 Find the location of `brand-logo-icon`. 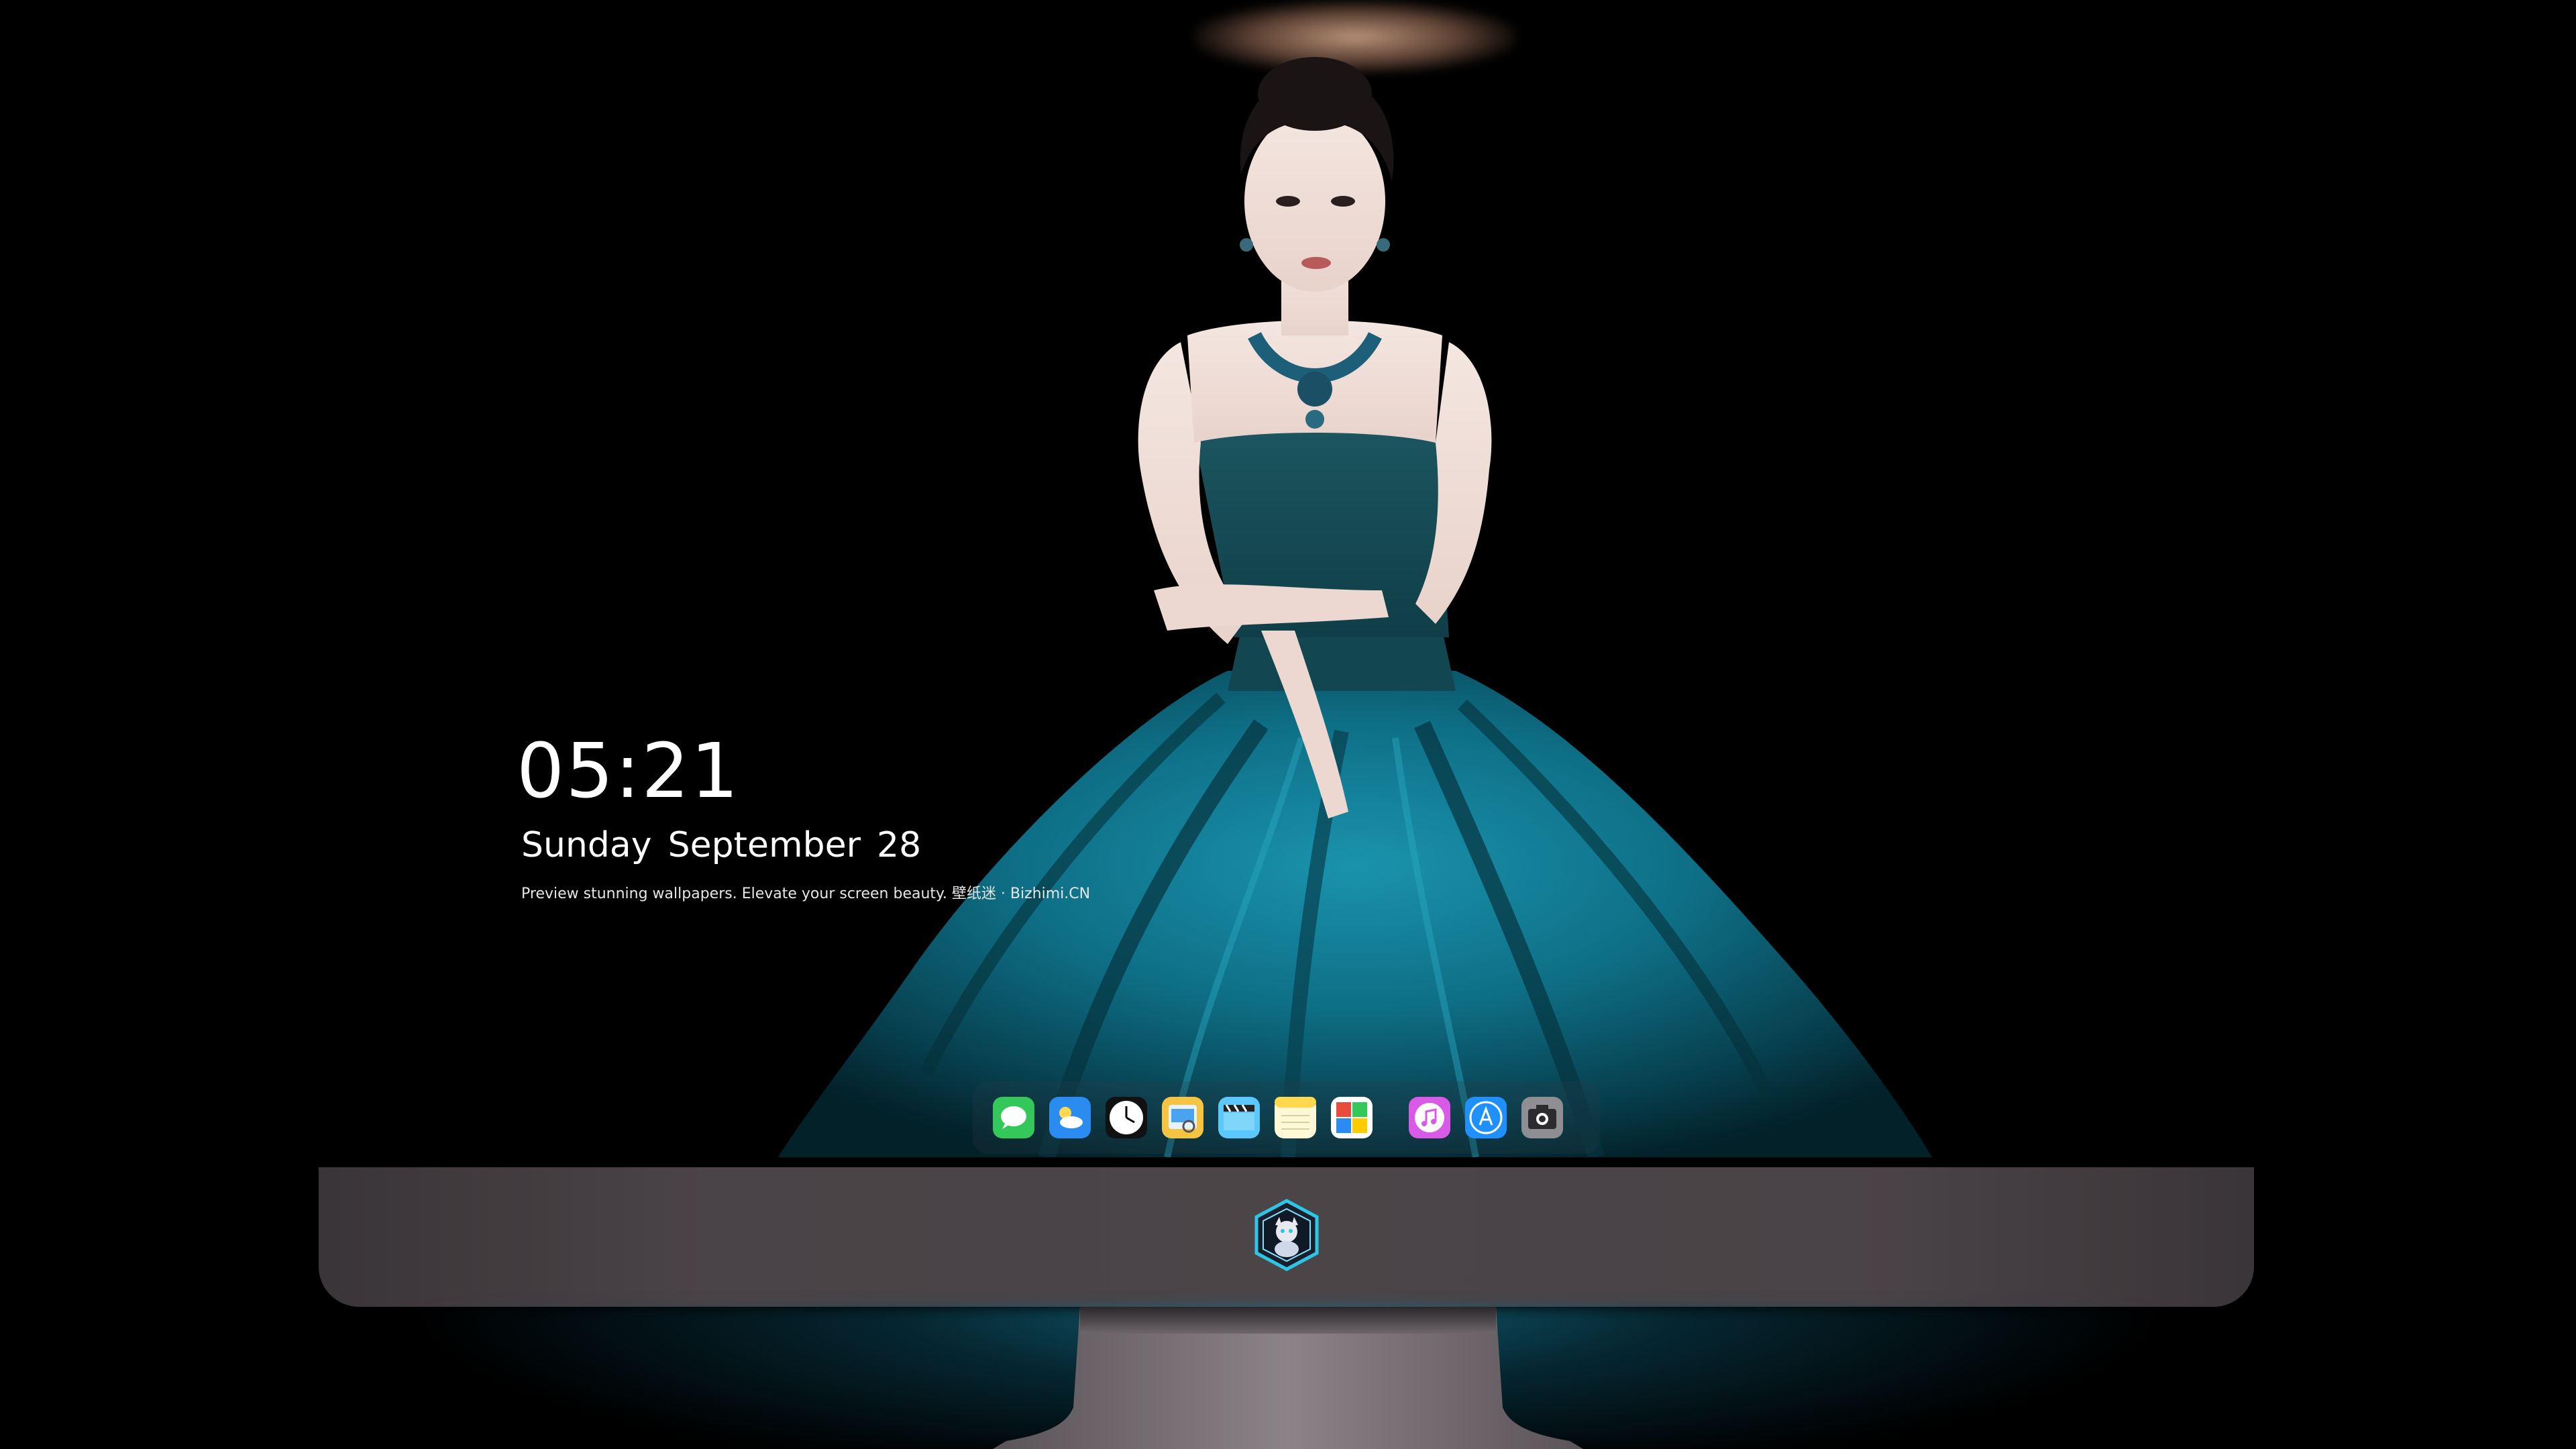

brand-logo-icon is located at coordinates (1287, 1235).